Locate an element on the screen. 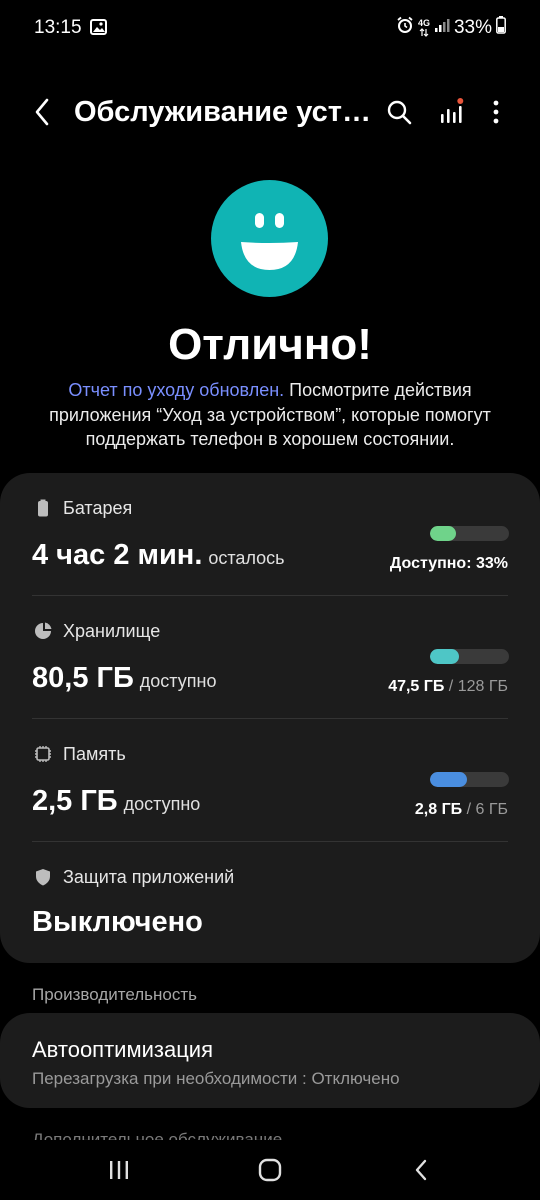 This screenshot has width=540, height=1200. home-button is located at coordinates (270, 1170).